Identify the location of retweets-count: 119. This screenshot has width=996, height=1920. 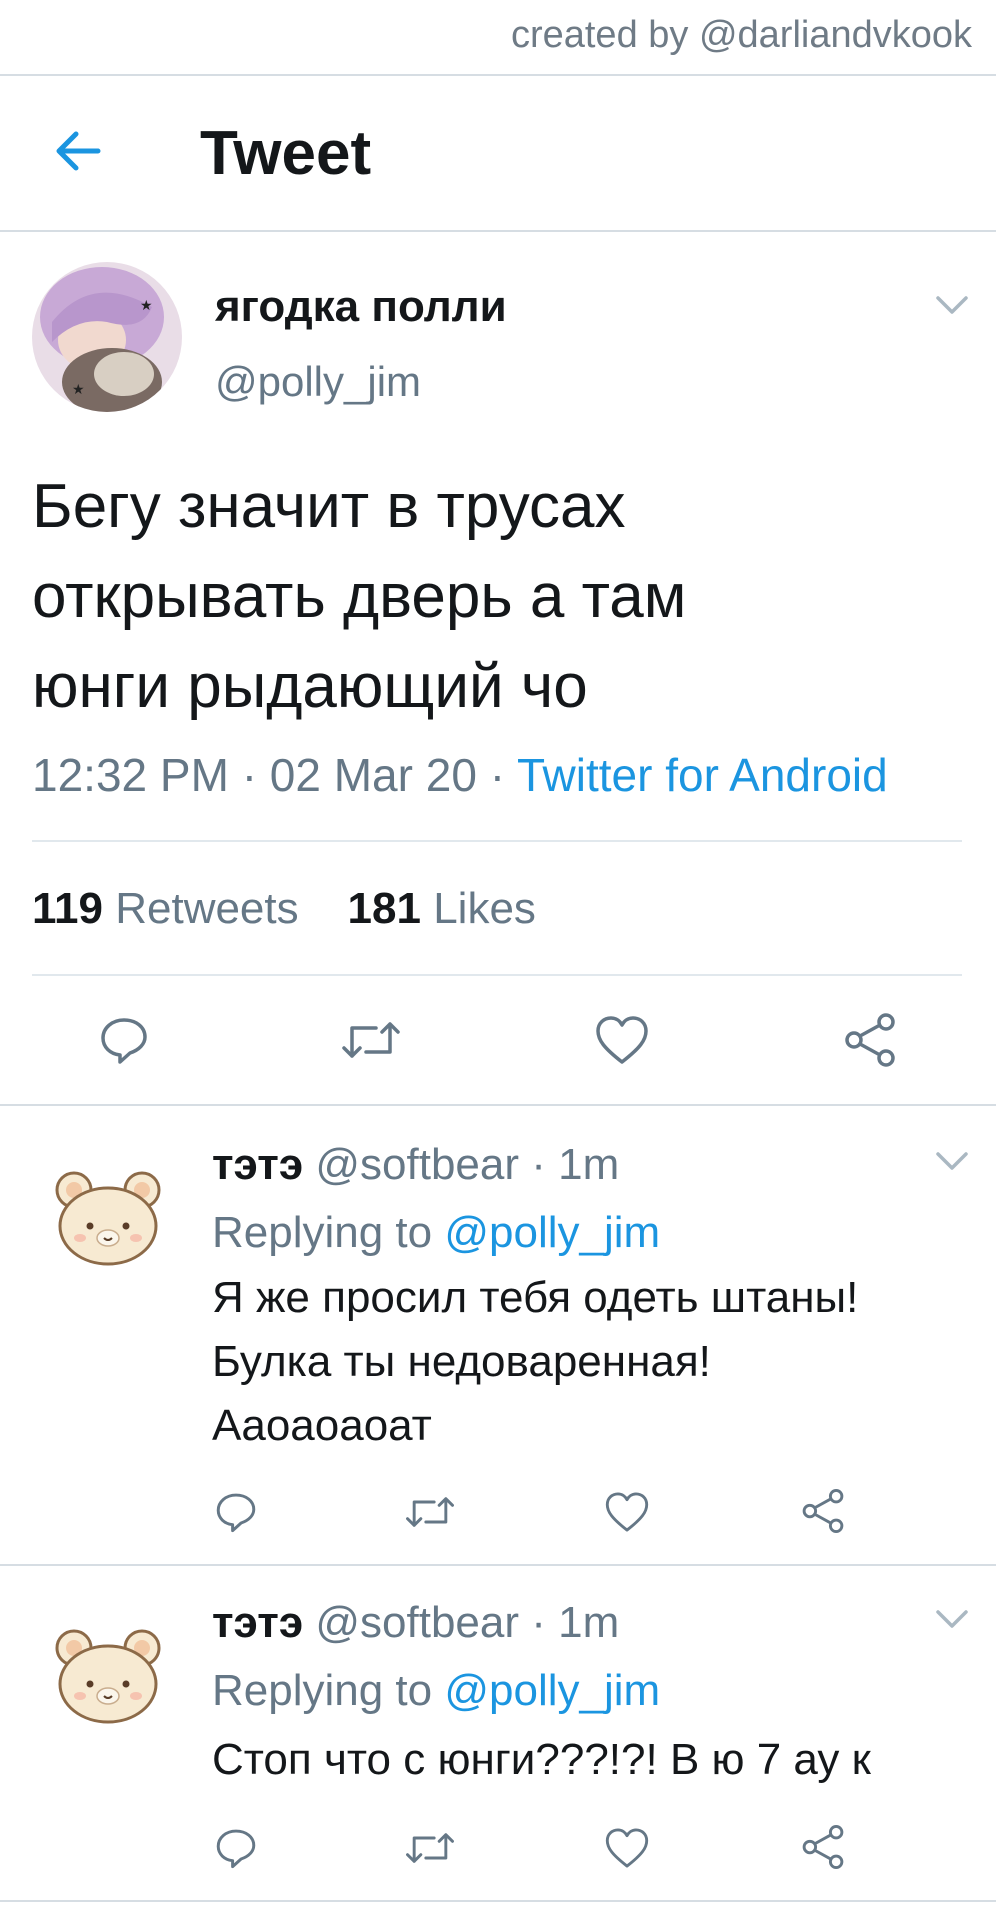
(67, 908).